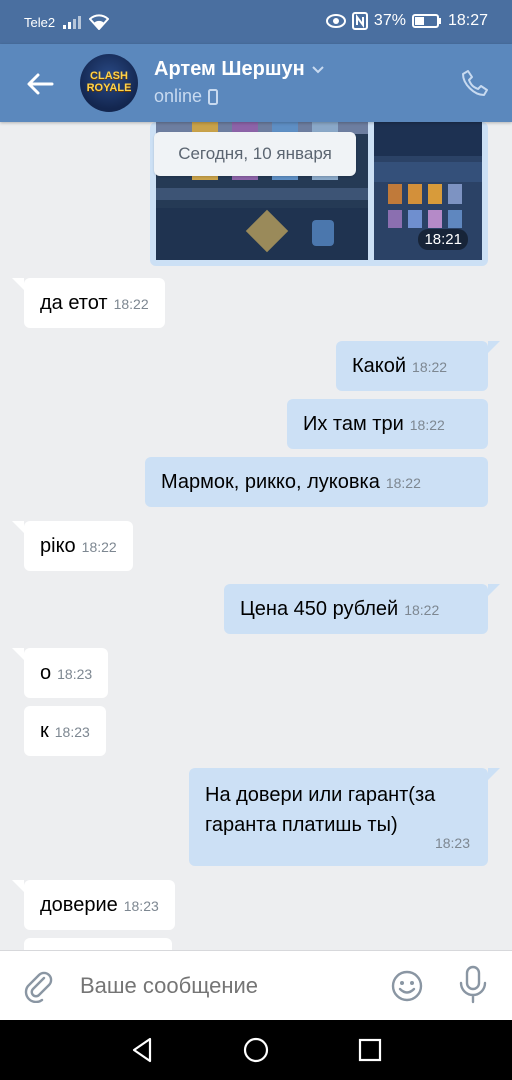 This screenshot has width=512, height=1080. Describe the element at coordinates (178, 96) in the screenshot. I see `status-text: online` at that location.